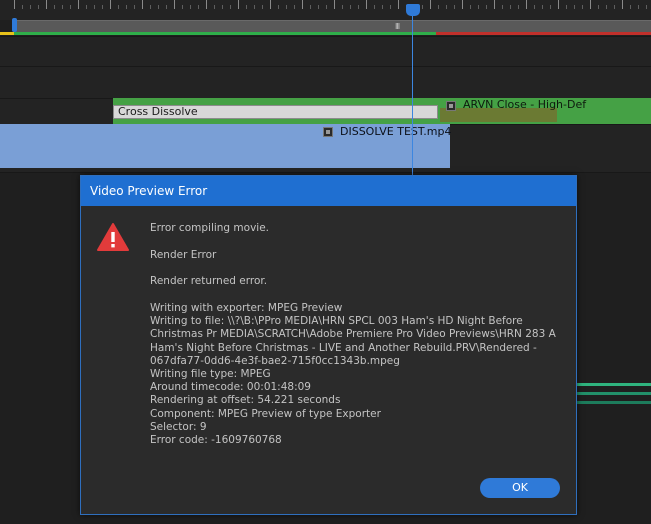 Image resolution: width=651 pixels, height=524 pixels. Describe the element at coordinates (451, 106) in the screenshot. I see `fx-badge-icon` at that location.